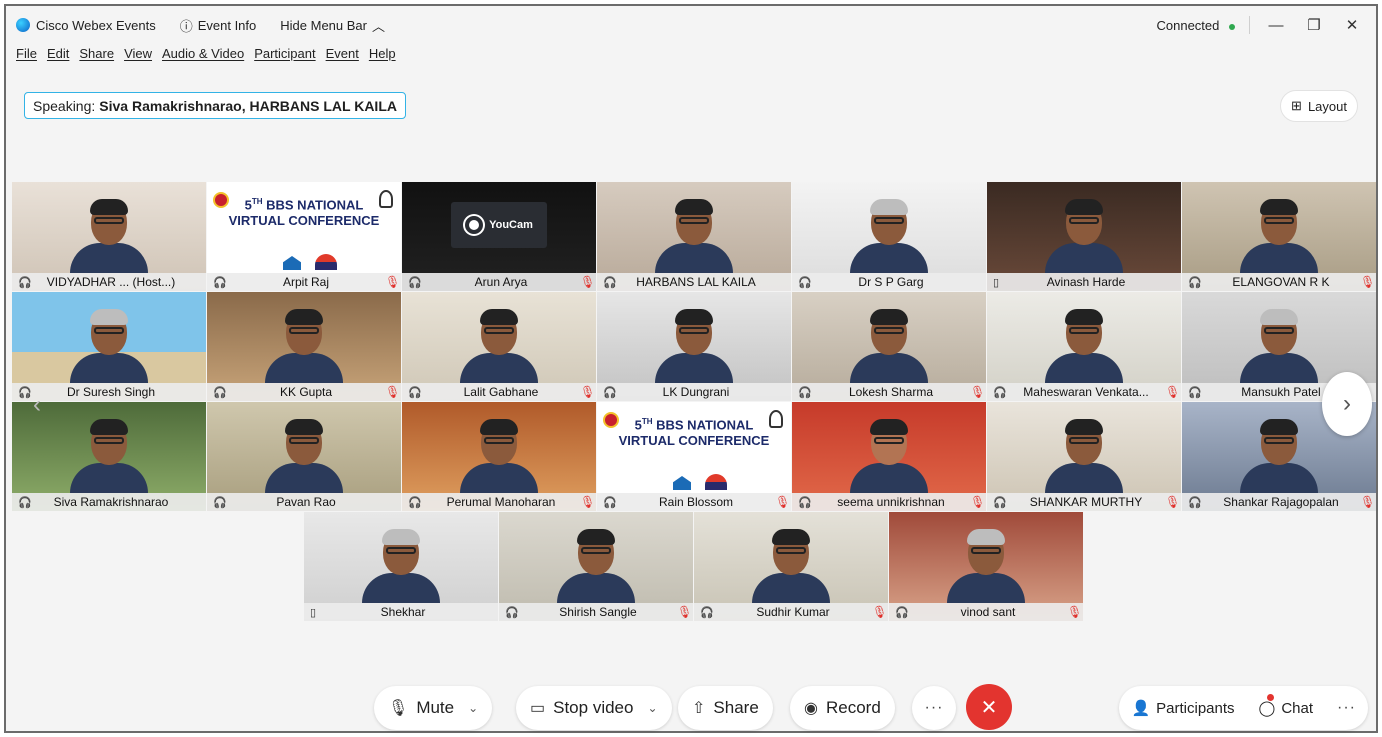 The height and width of the screenshot is (737, 1382). I want to click on participant-tile: ▯ Shekhar, so click(401, 566).